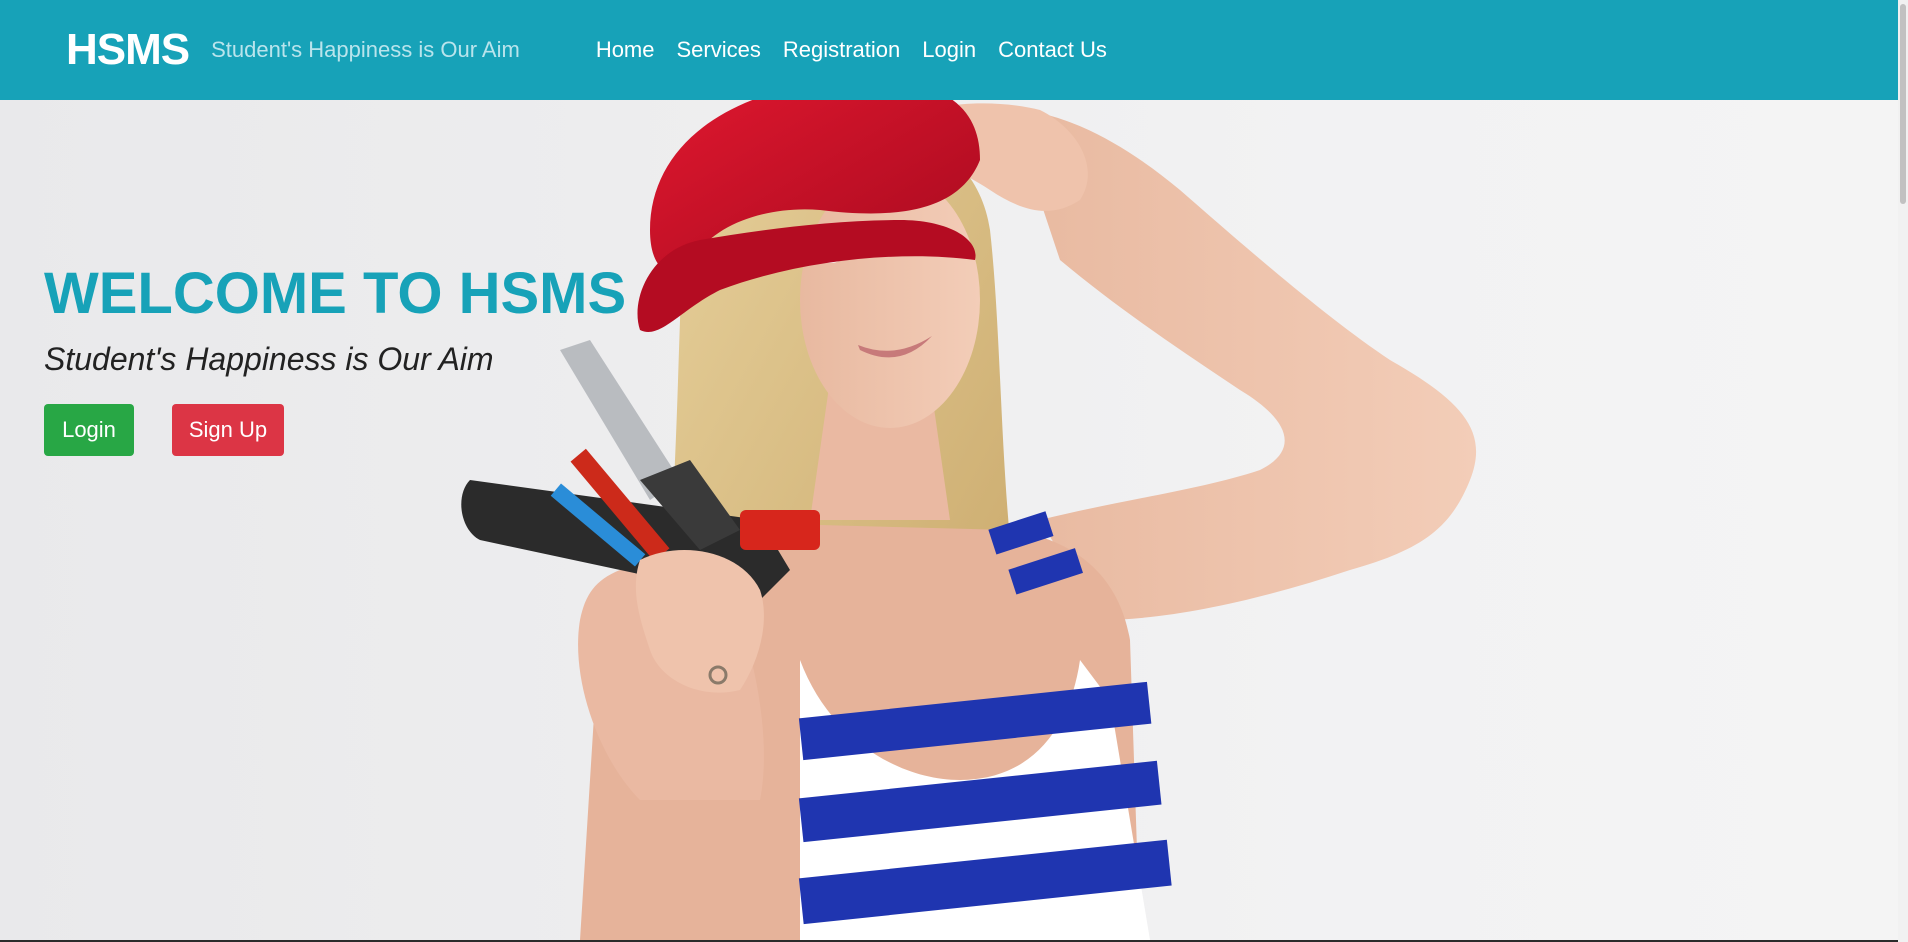  What do you see at coordinates (719, 50) in the screenshot?
I see `nav-link-services: Services` at bounding box center [719, 50].